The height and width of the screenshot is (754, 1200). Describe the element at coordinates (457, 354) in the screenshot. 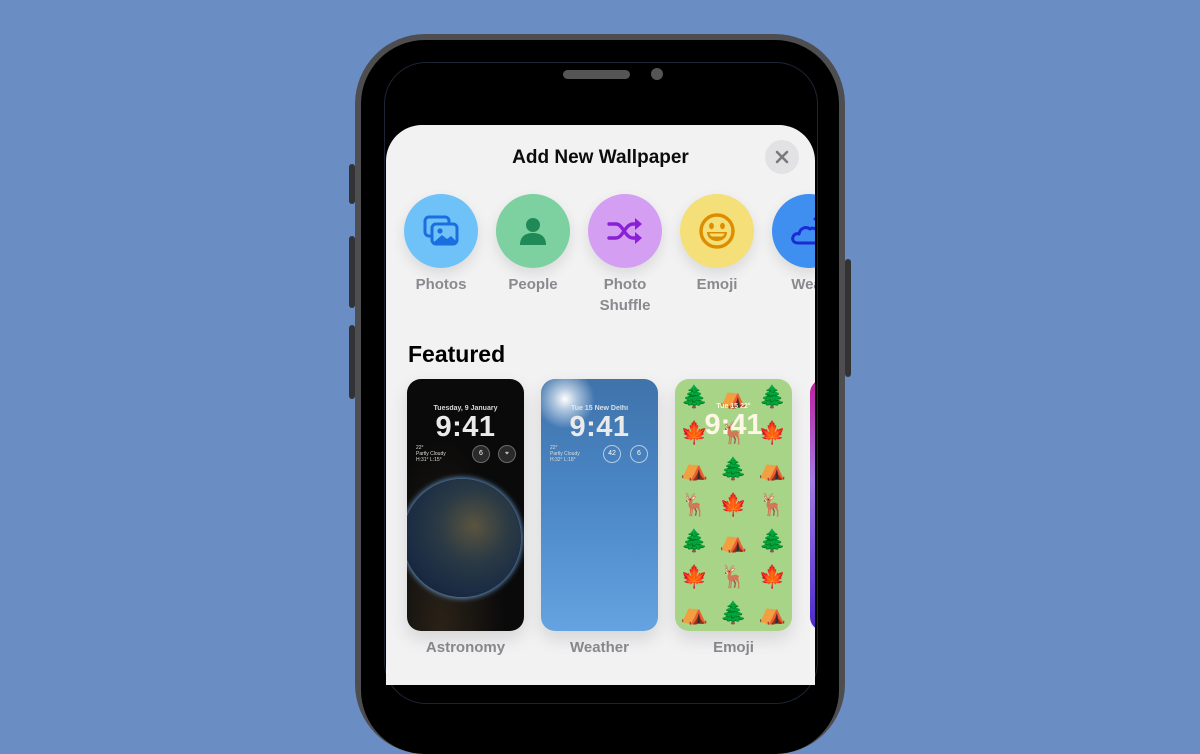

I see `featured-heading: Featured` at that location.